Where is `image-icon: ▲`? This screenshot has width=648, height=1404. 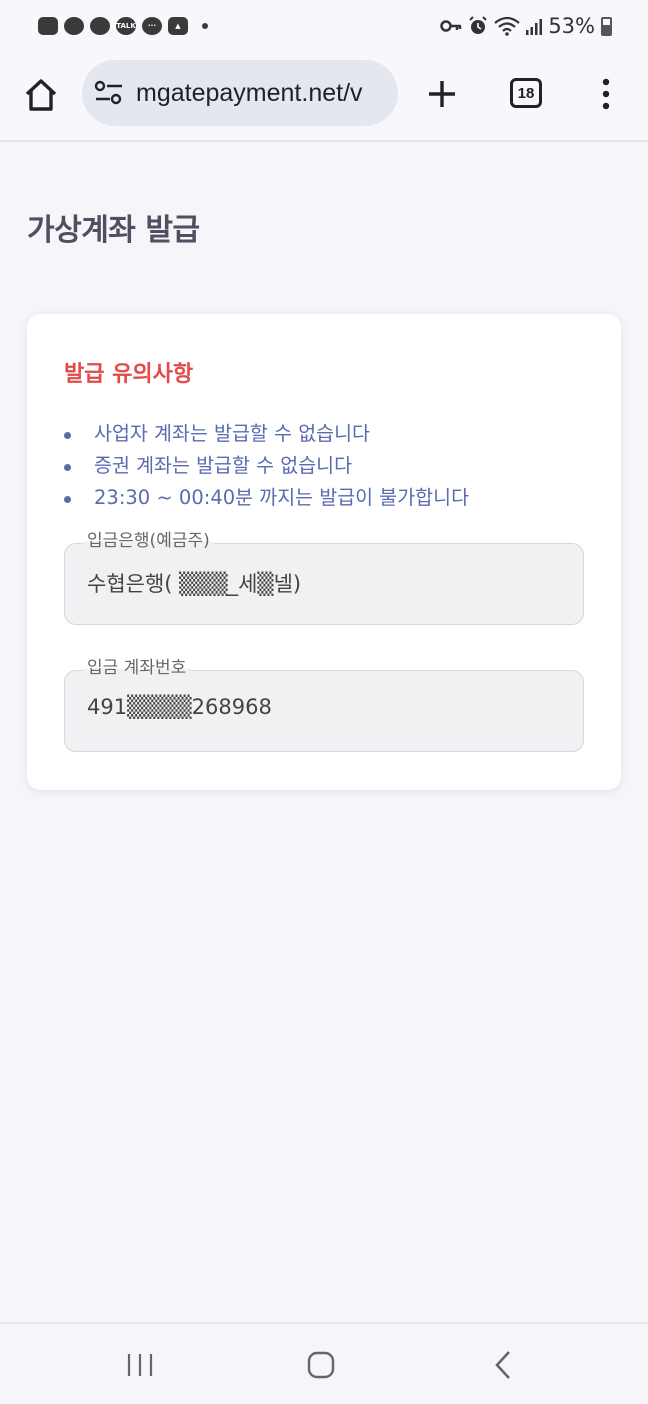
image-icon: ▲ is located at coordinates (178, 26).